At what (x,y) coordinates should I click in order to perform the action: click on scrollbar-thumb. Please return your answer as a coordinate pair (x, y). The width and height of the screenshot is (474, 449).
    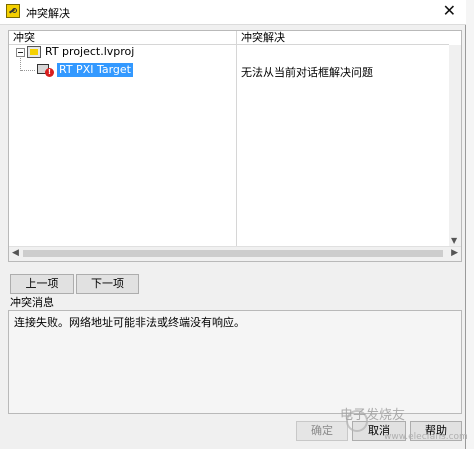
    Looking at the image, I should click on (233, 253).